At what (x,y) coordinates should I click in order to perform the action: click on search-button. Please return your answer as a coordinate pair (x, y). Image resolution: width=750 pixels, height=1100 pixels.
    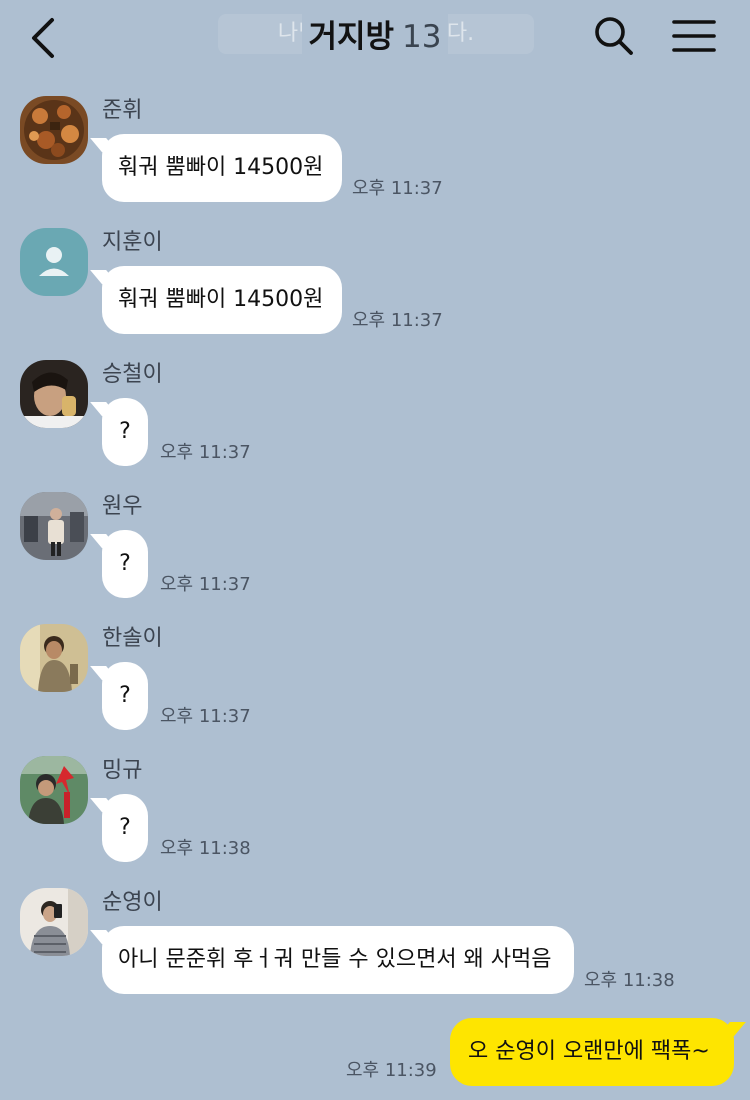
    Looking at the image, I should click on (614, 36).